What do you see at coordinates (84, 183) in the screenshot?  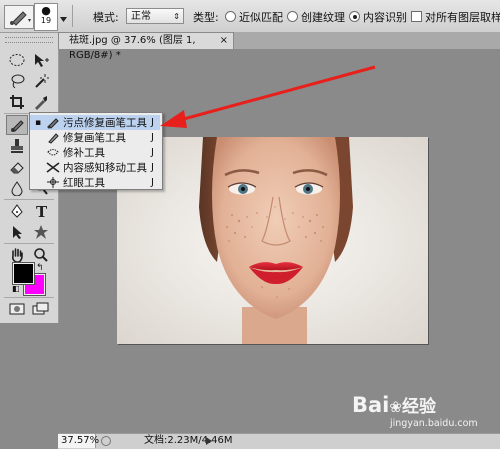 I see `menu-item-label: 红眼工具` at bounding box center [84, 183].